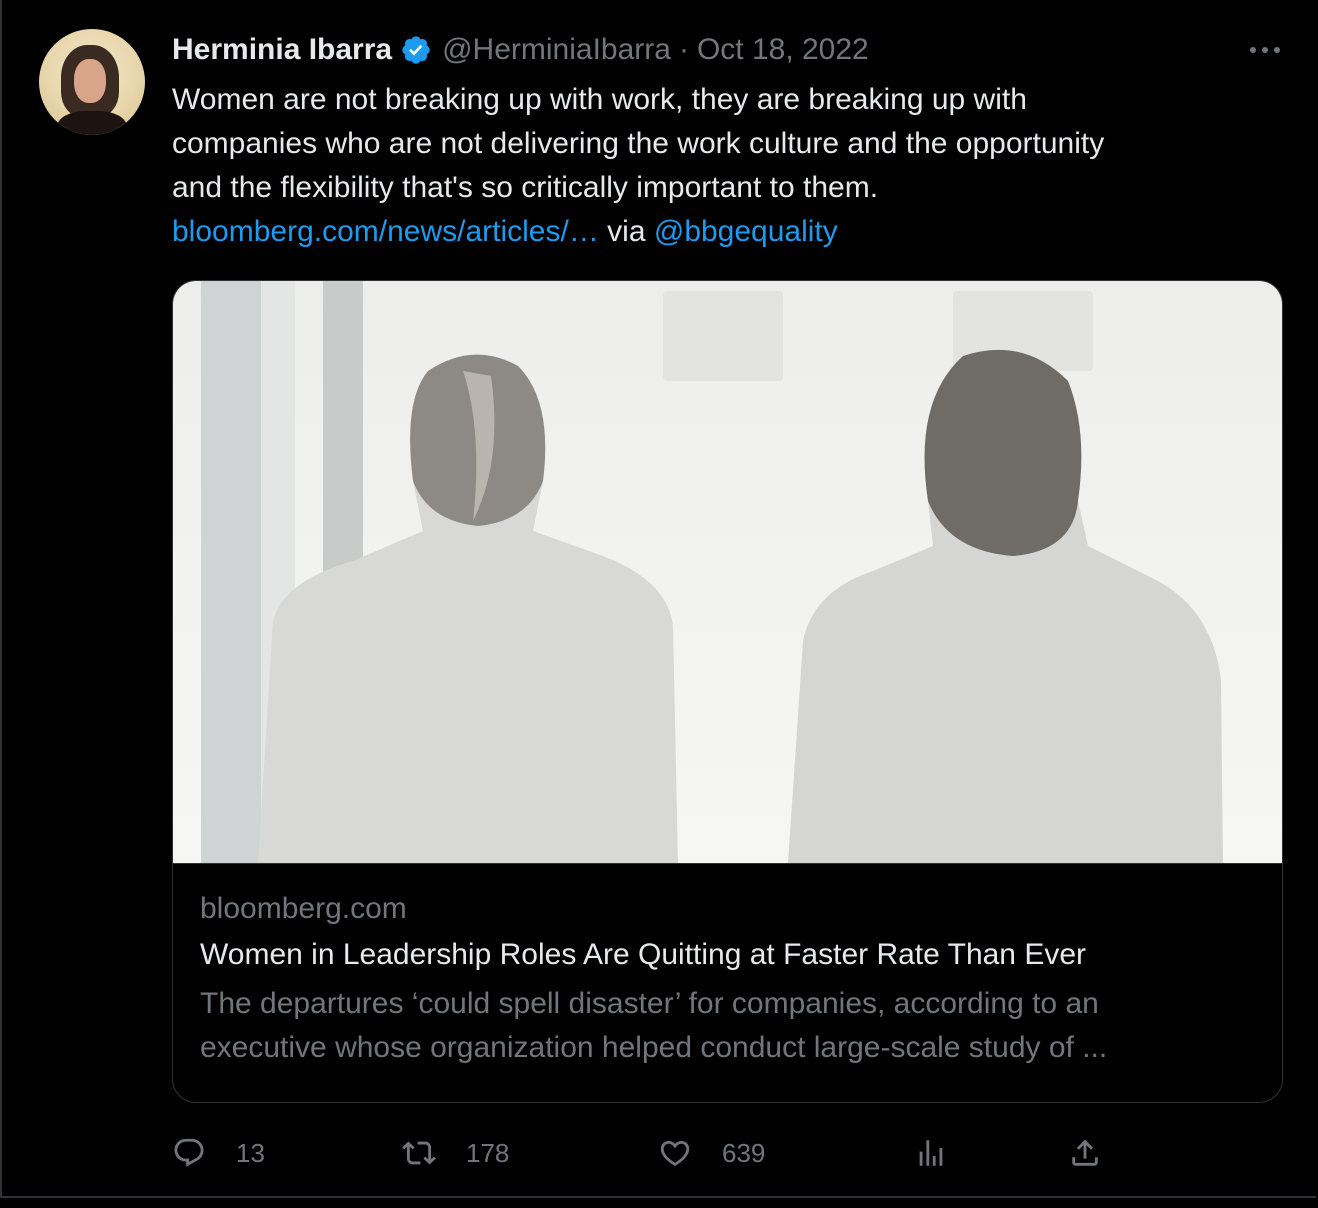 This screenshot has width=1318, height=1208. What do you see at coordinates (1265, 50) in the screenshot?
I see `more-icon` at bounding box center [1265, 50].